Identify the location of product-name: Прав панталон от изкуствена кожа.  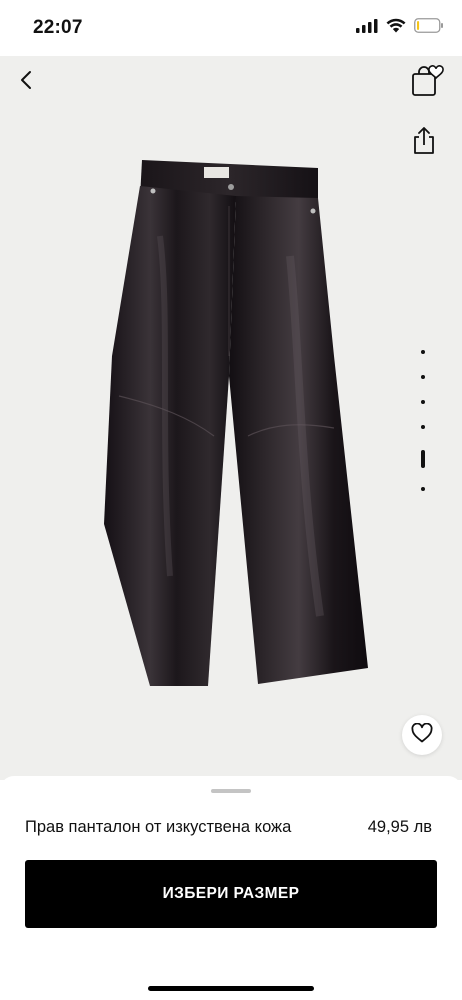
(158, 827).